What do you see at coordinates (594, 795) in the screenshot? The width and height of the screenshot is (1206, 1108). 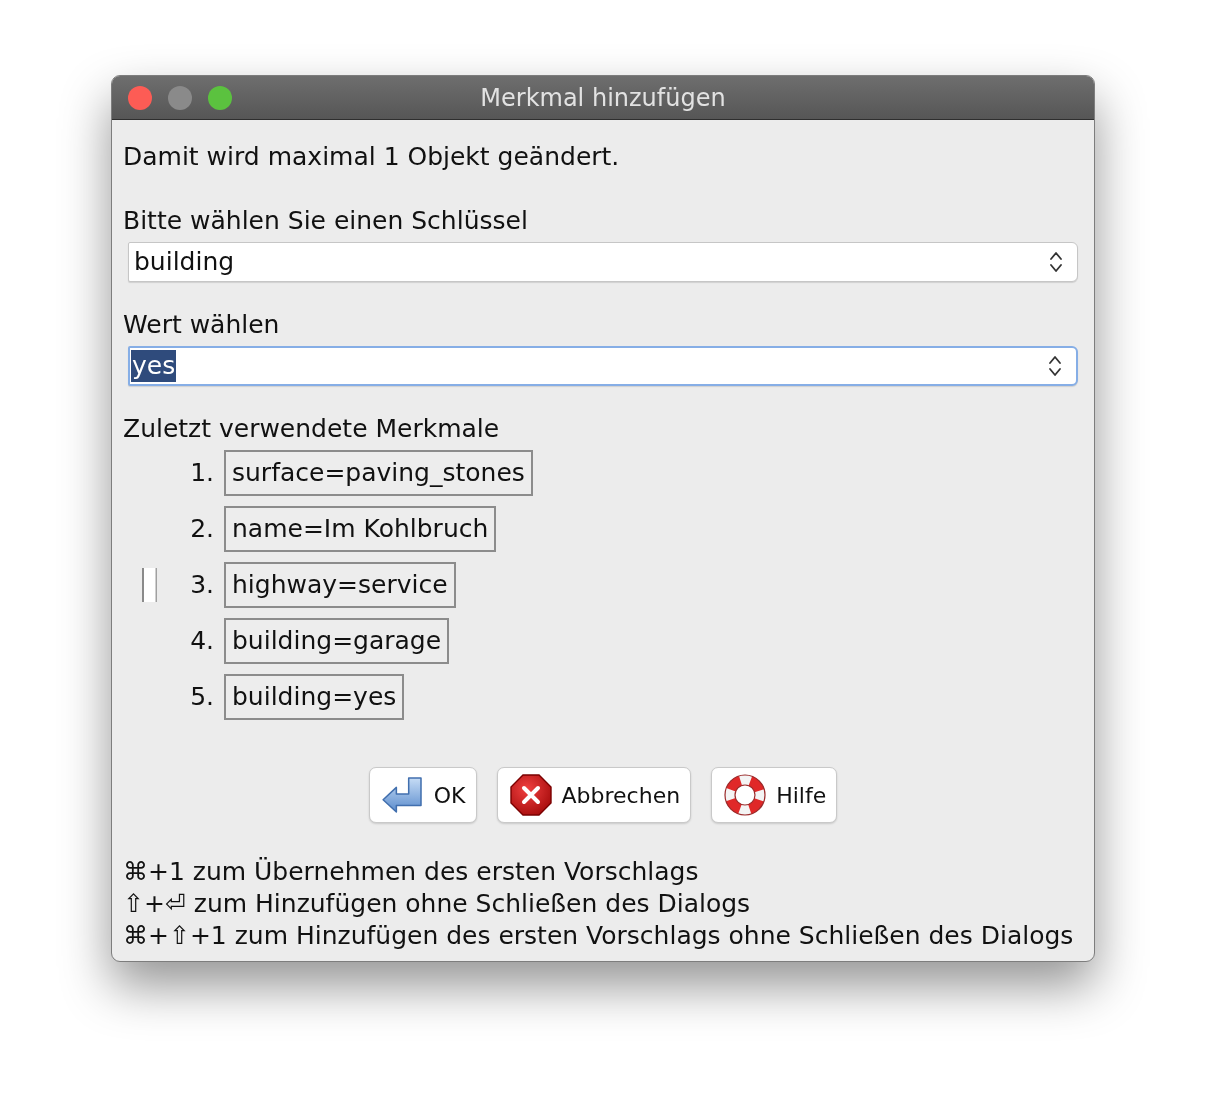 I see `cancel-button: Abbrechen` at bounding box center [594, 795].